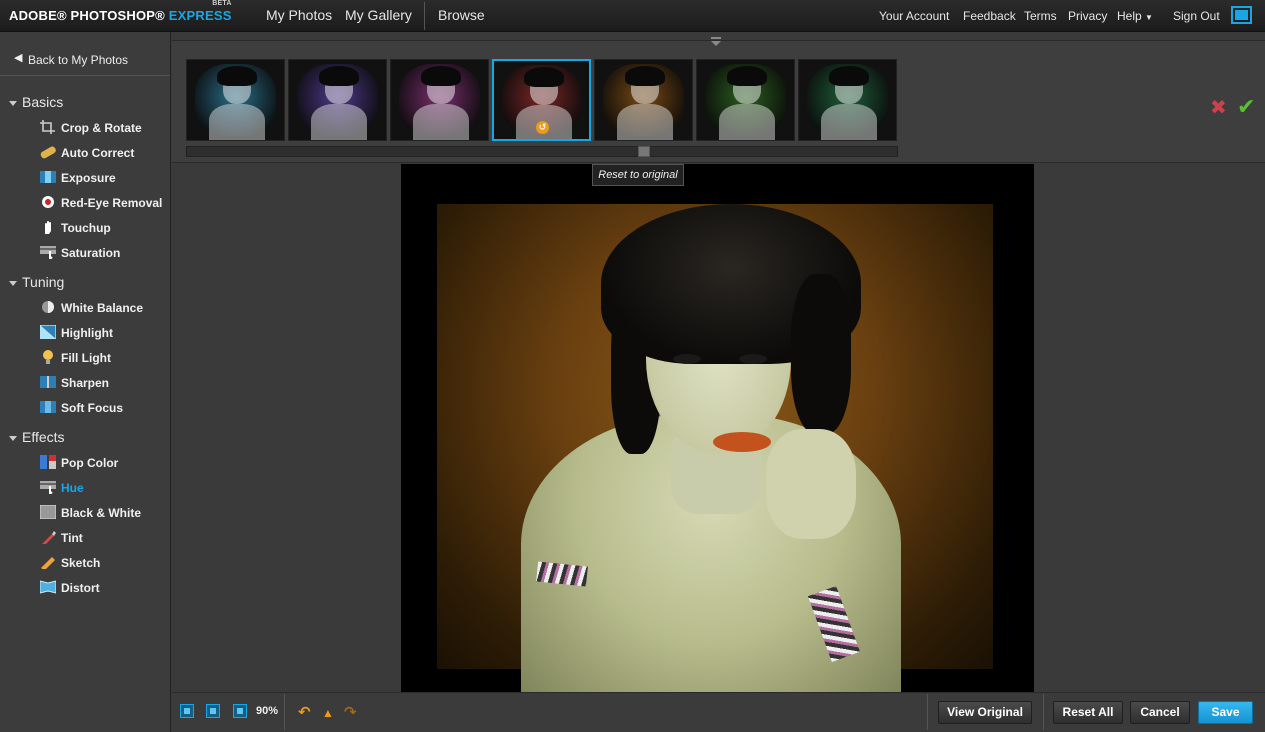 Image resolution: width=1265 pixels, height=732 pixels. What do you see at coordinates (304, 712) in the screenshot?
I see `undo-icon: ↶` at bounding box center [304, 712].